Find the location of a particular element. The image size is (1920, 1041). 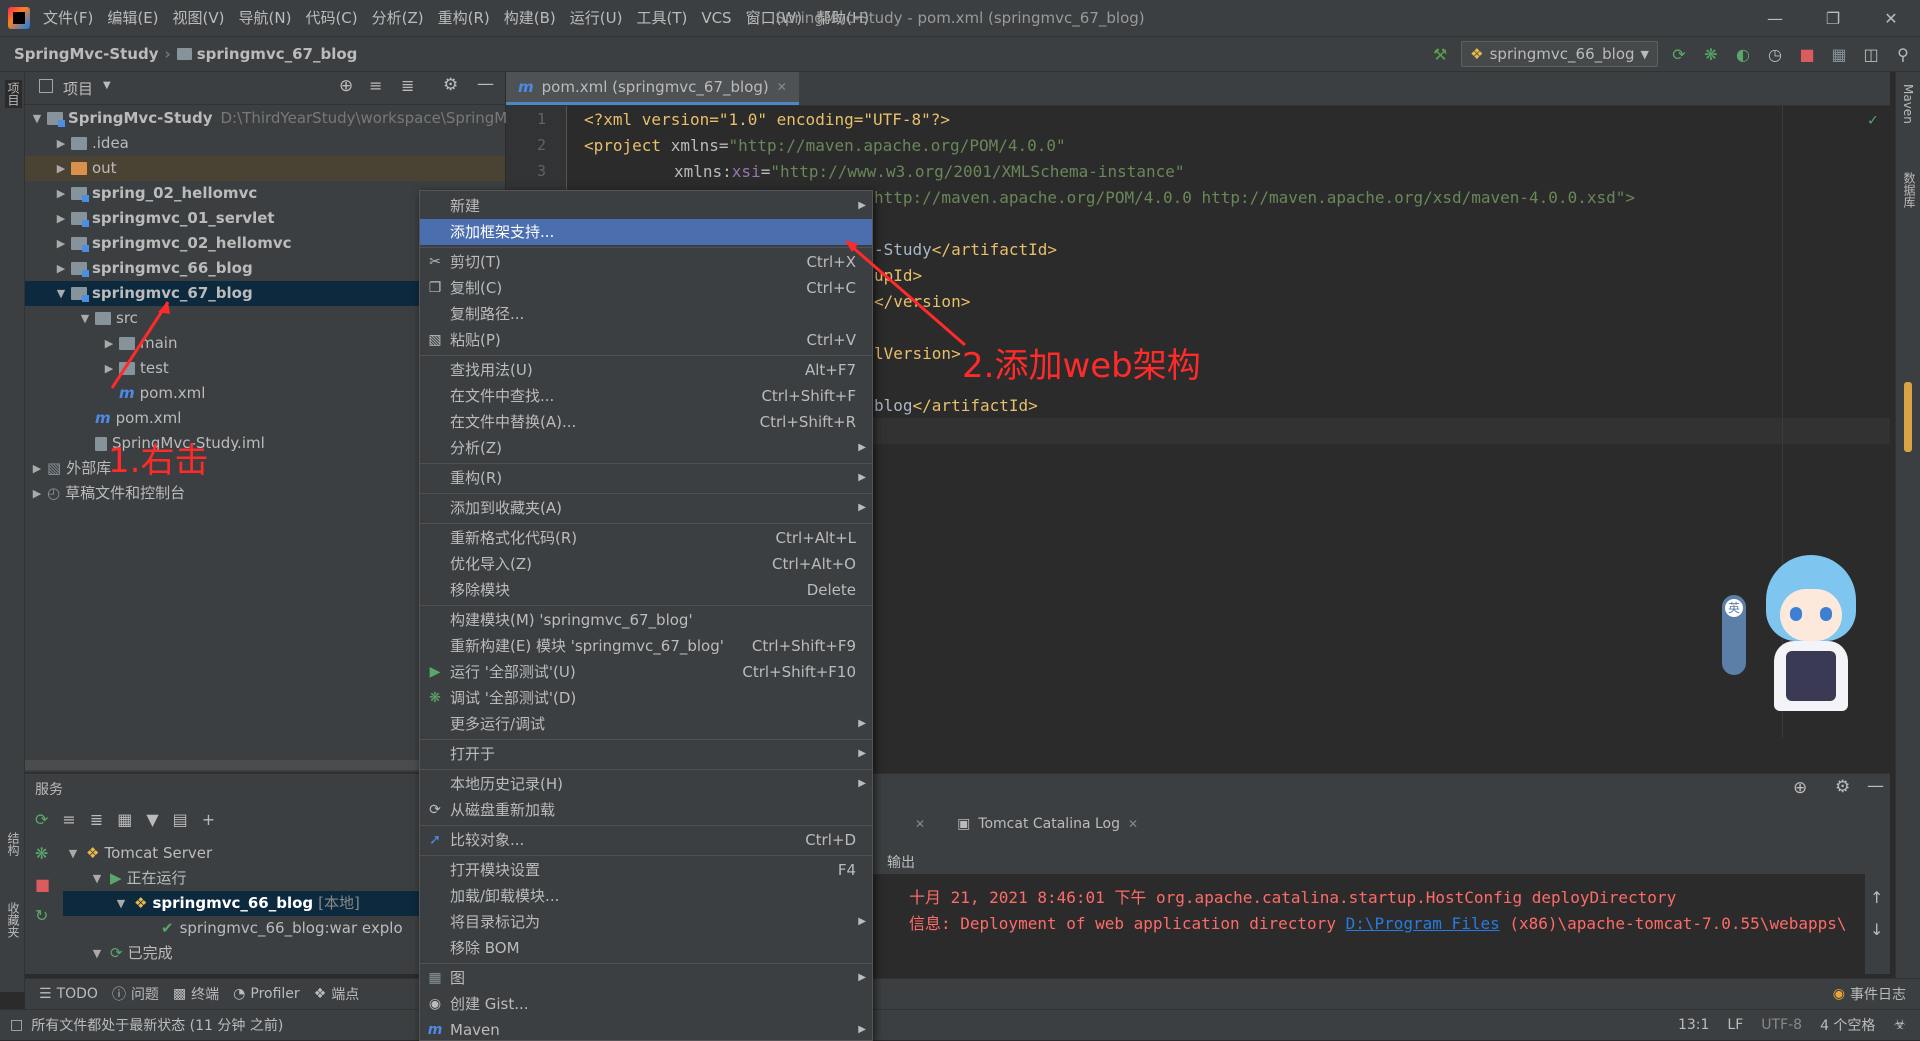

annotation-arrows is located at coordinates (538, 314).